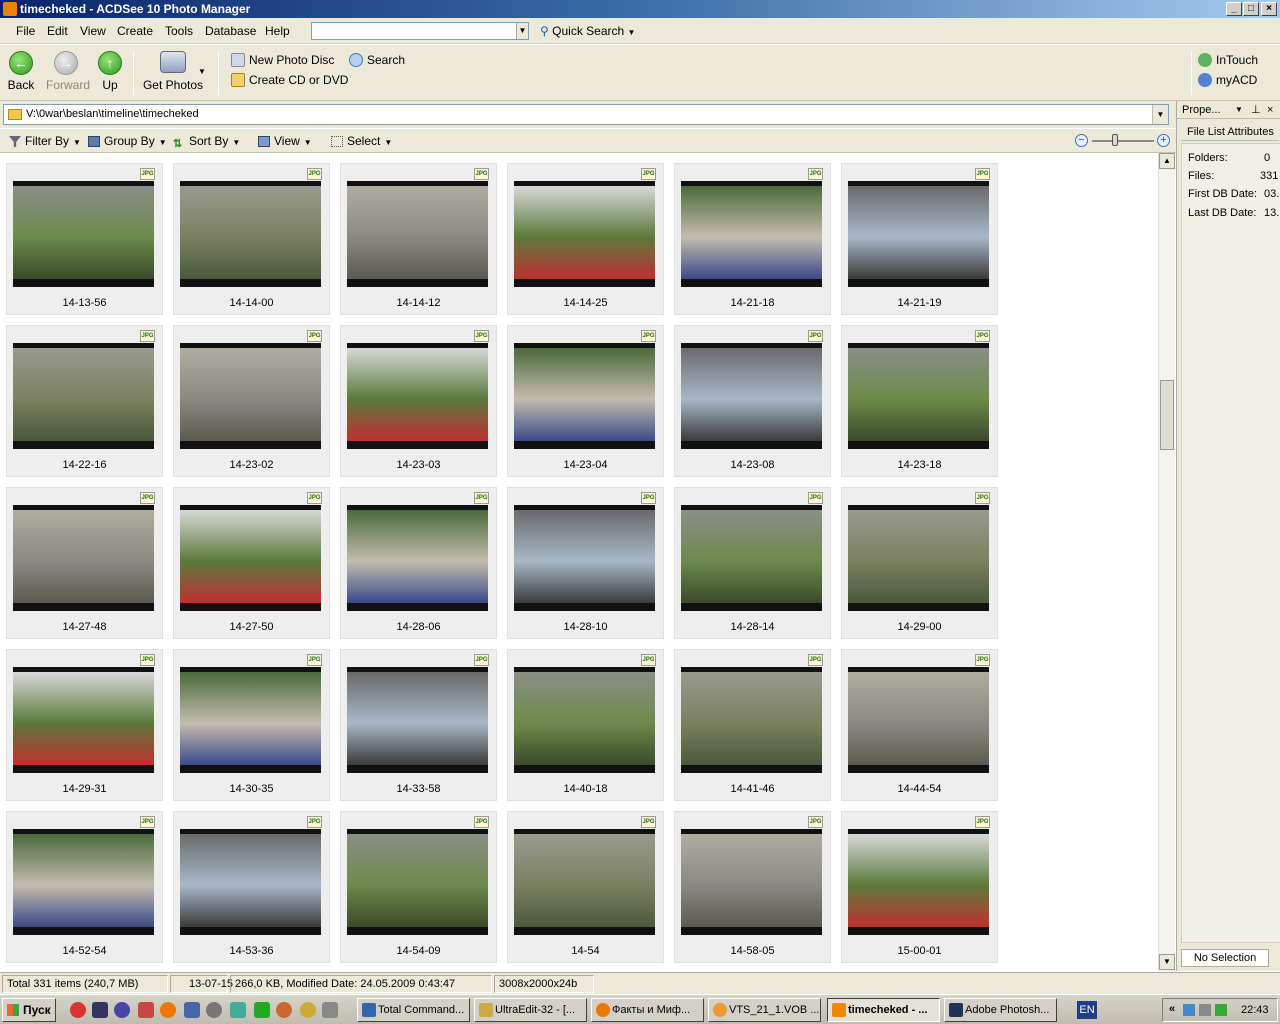 The image size is (1280, 1024). I want to click on minimize-button: _, so click(1234, 9).